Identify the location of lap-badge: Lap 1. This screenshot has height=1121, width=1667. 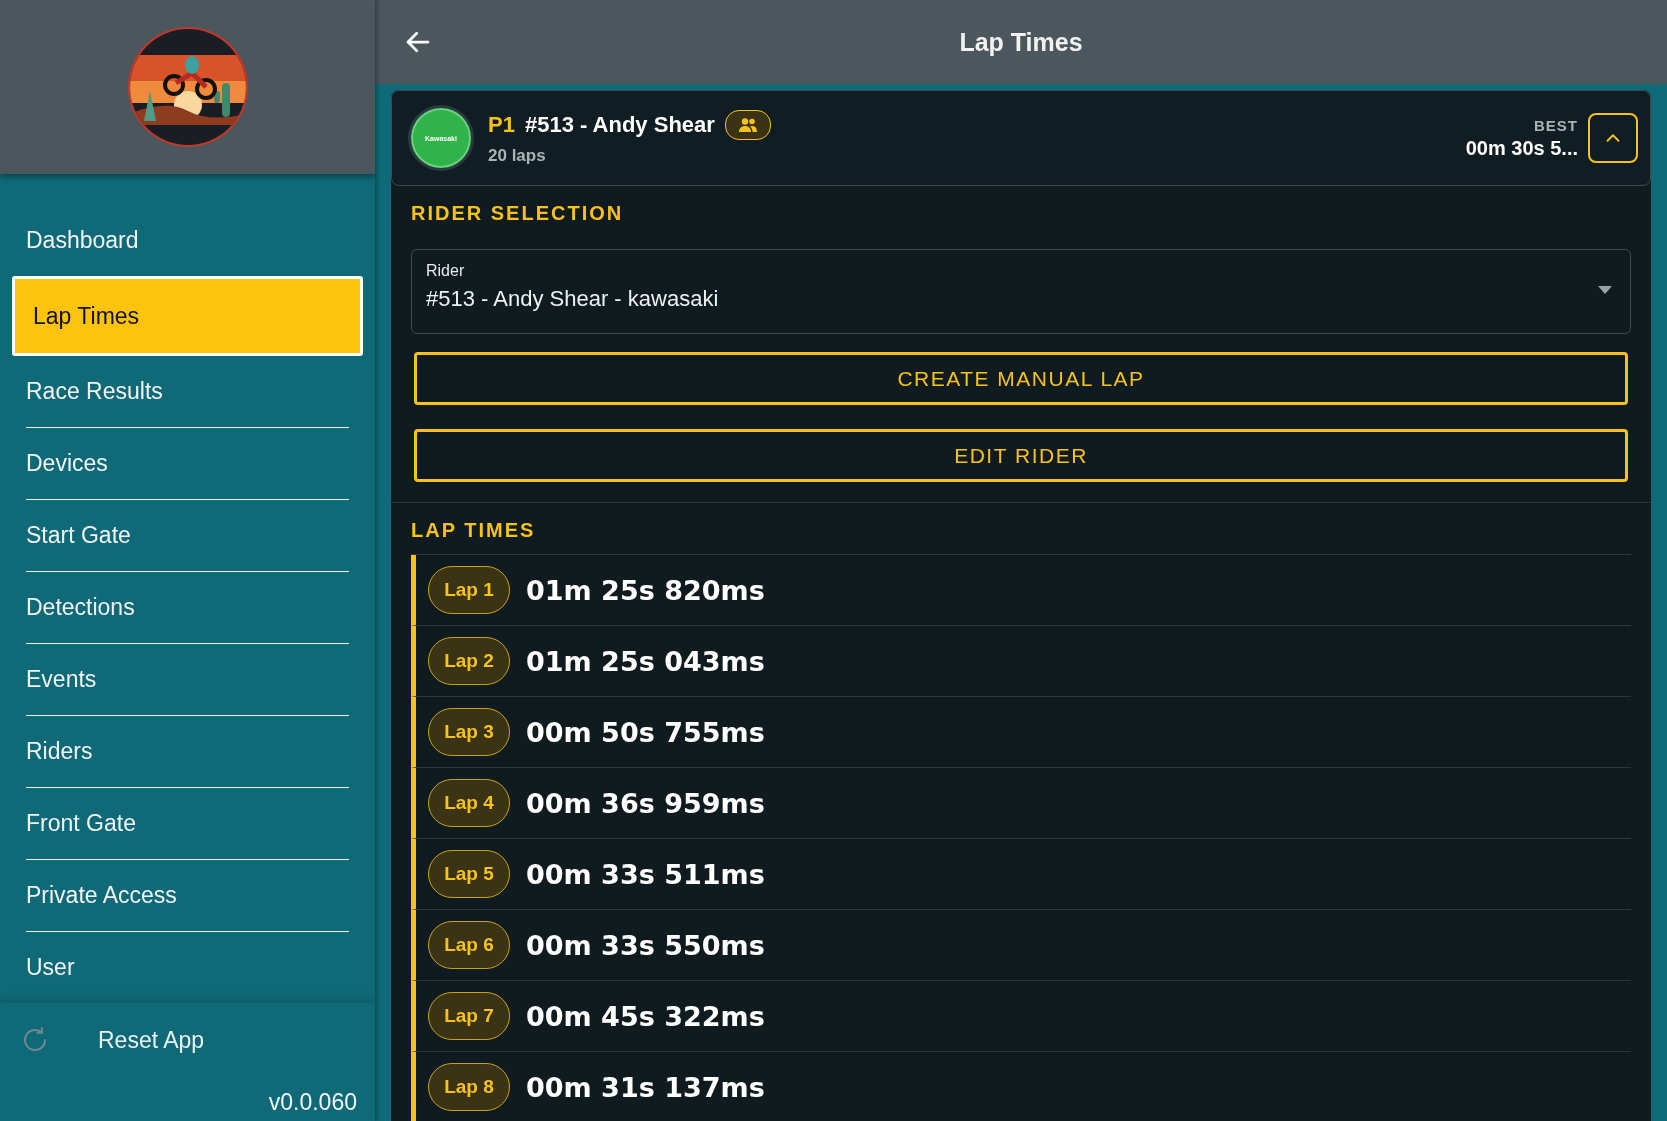
(469, 590).